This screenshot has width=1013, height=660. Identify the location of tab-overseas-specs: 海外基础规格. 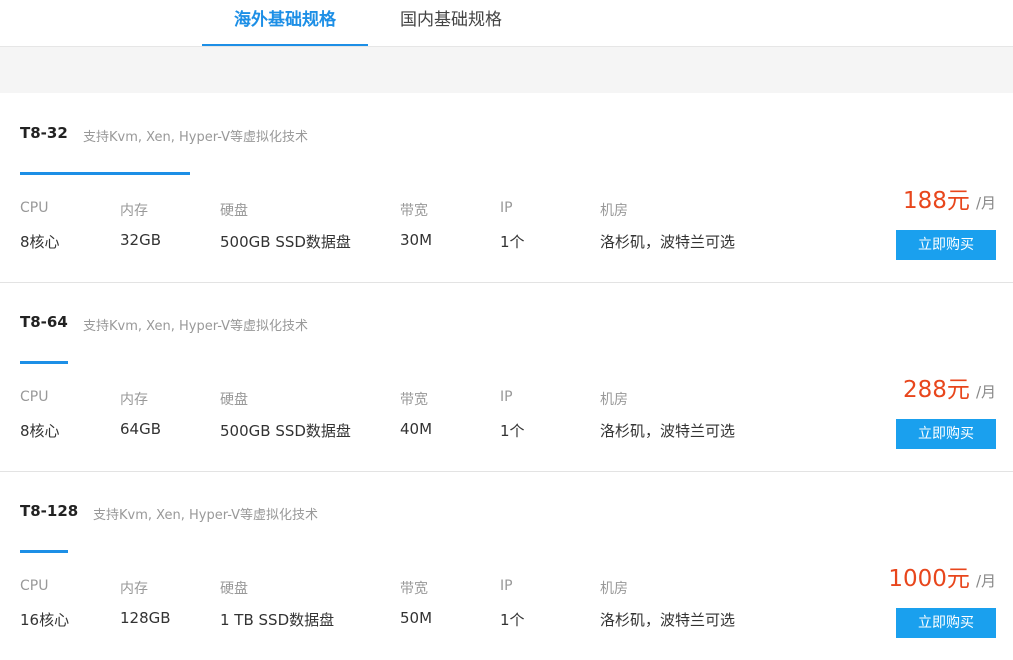
(285, 23).